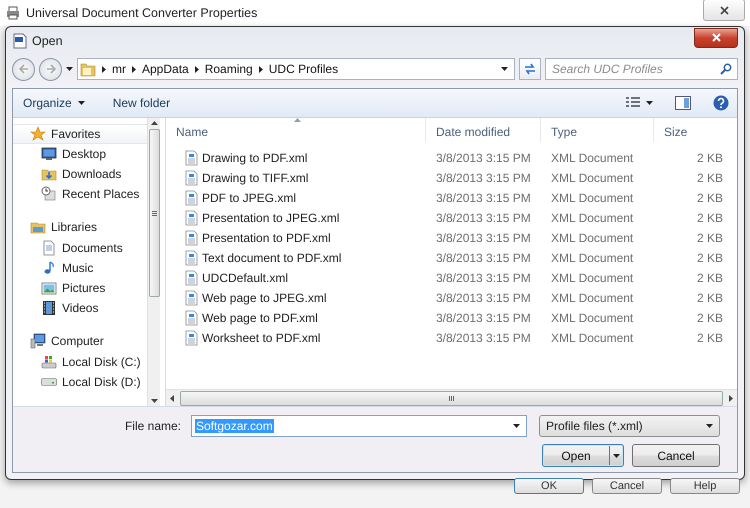 The image size is (750, 508). Describe the element at coordinates (296, 198) in the screenshot. I see `file-name: PDF to JPEG.xml` at that location.